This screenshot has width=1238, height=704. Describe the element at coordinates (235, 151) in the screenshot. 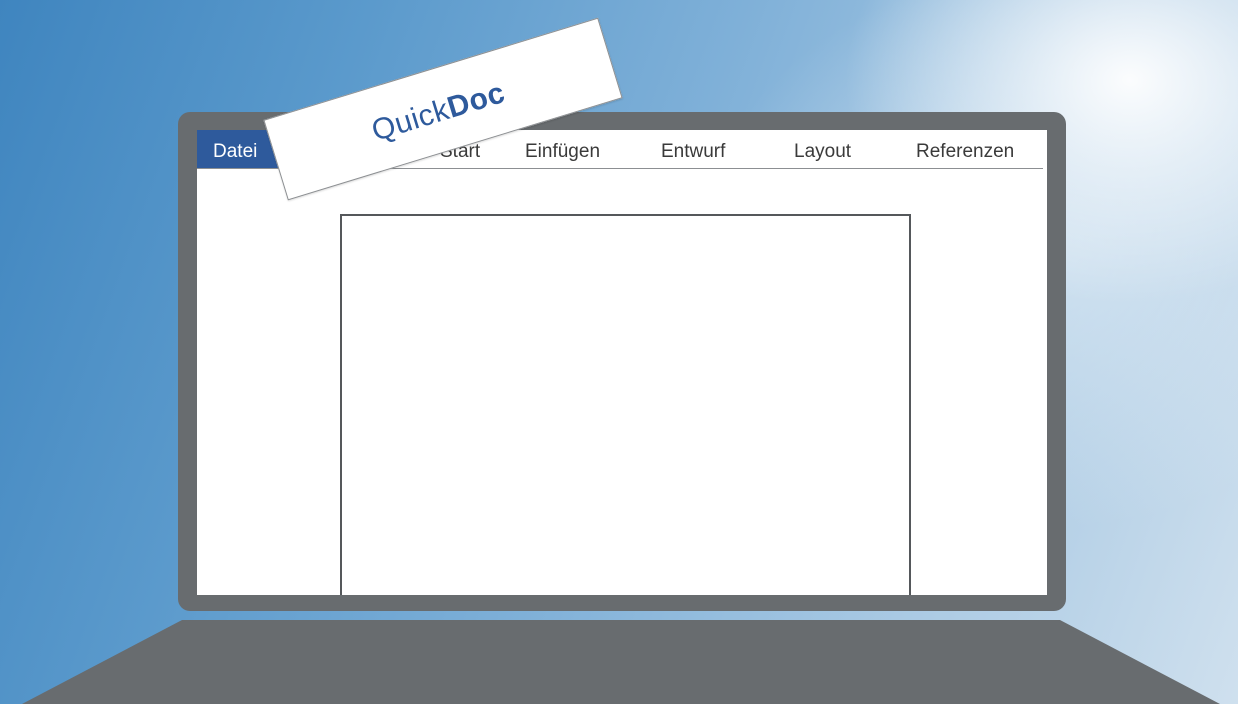

I see `tab-file-label: Datei` at that location.